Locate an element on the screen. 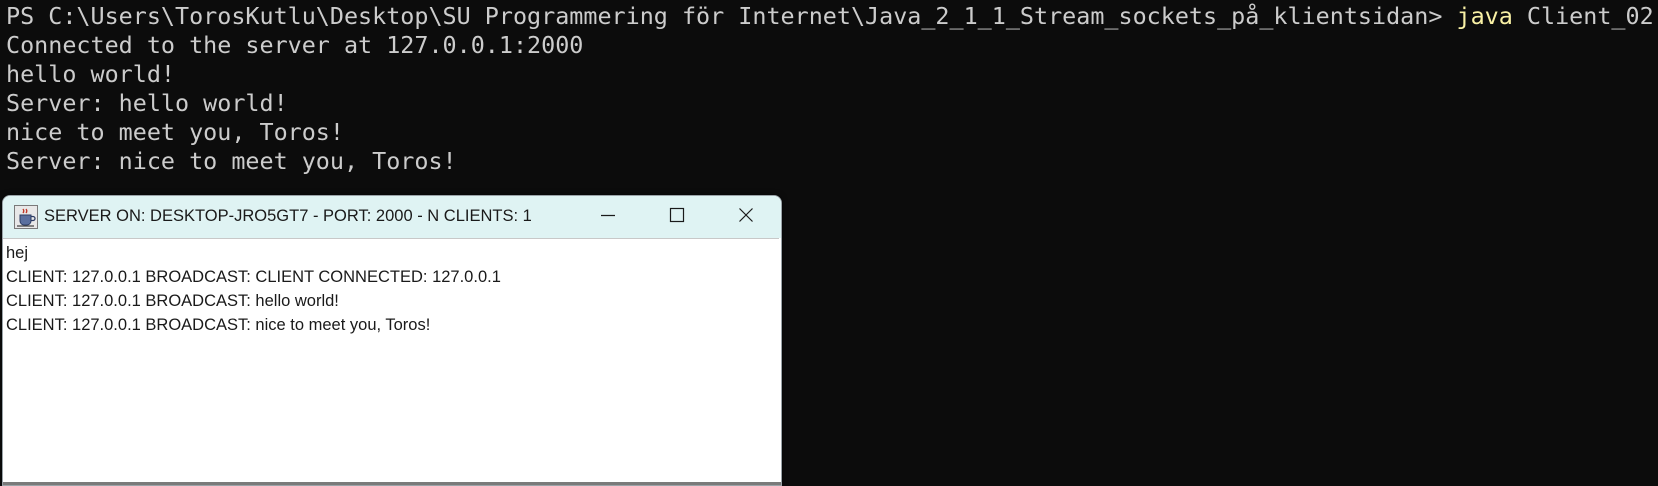 This screenshot has height=486, width=1658. terminal-command: java is located at coordinates (1484, 16).